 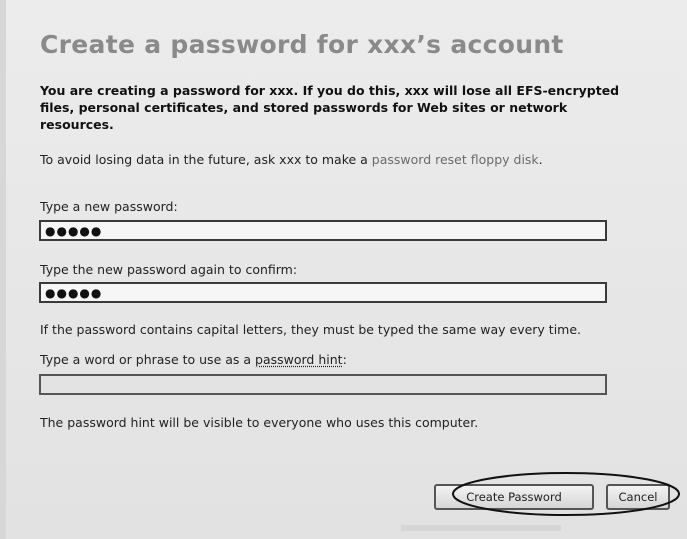 I want to click on password-reset-disk-link: password reset floppy disk, so click(x=455, y=159).